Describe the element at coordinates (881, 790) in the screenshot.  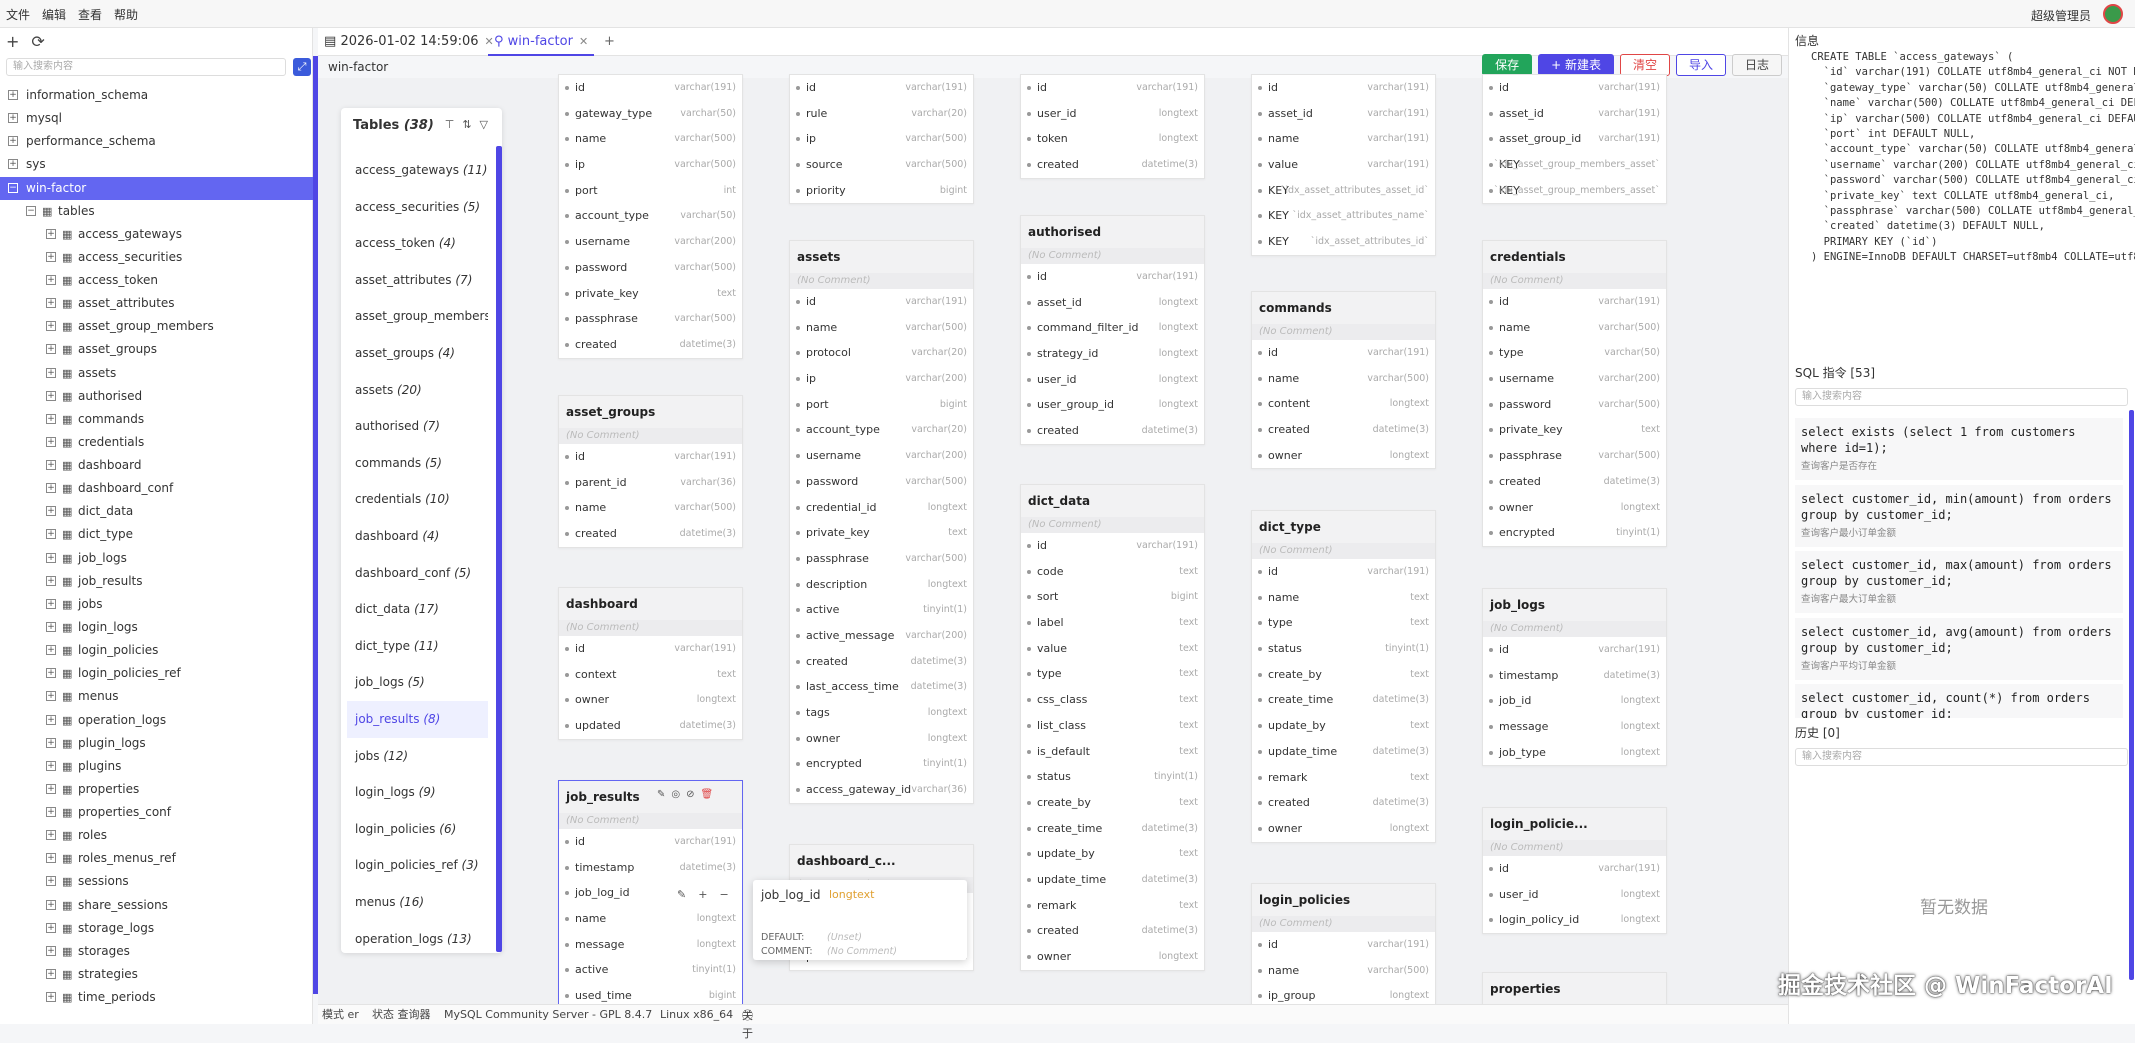
I see `field-row: access_gateway_id varchar(36)` at that location.